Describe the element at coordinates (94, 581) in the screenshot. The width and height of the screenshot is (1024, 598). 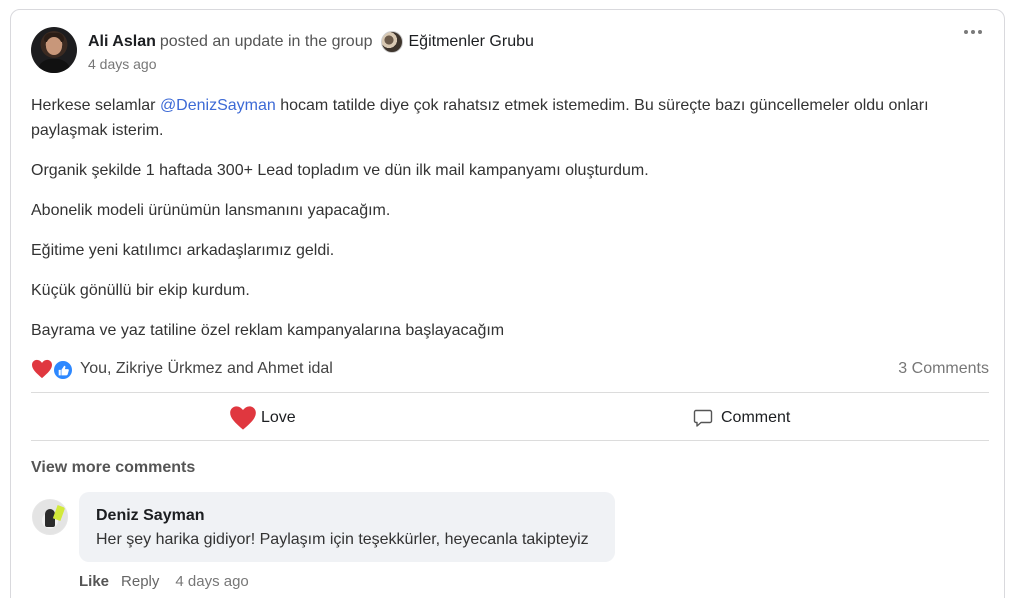
I see `comment-like-button: Like` at that location.